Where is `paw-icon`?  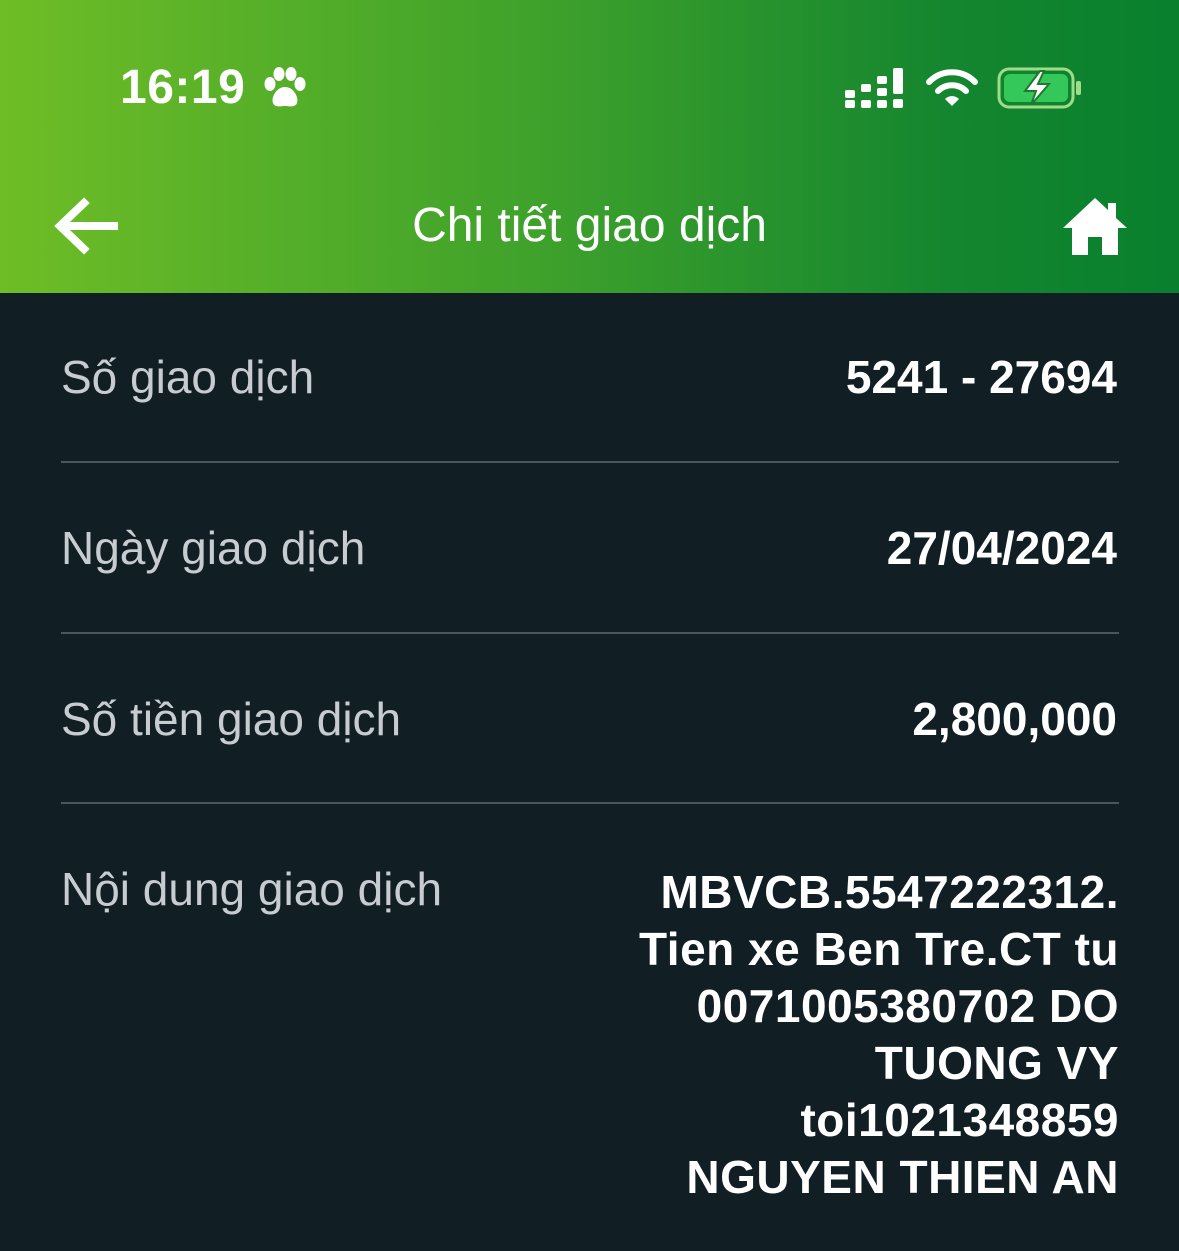 paw-icon is located at coordinates (285, 87).